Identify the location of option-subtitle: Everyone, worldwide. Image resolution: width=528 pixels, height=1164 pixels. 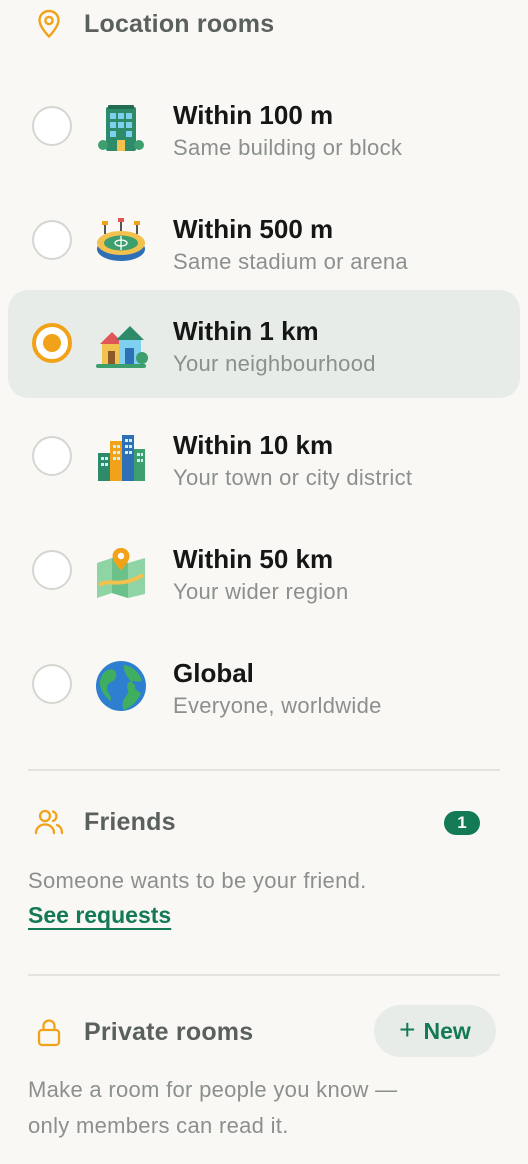
(277, 705).